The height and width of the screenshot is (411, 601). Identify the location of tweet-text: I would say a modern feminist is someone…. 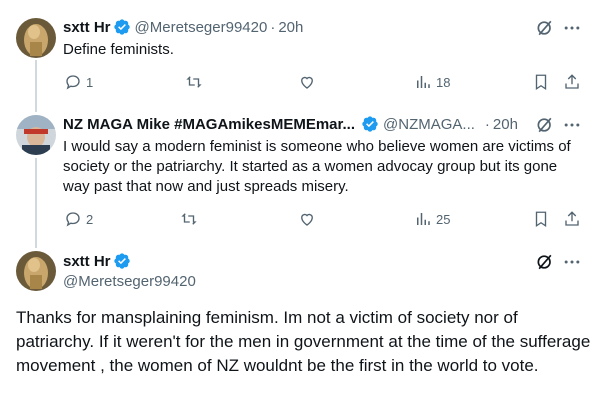
(317, 166).